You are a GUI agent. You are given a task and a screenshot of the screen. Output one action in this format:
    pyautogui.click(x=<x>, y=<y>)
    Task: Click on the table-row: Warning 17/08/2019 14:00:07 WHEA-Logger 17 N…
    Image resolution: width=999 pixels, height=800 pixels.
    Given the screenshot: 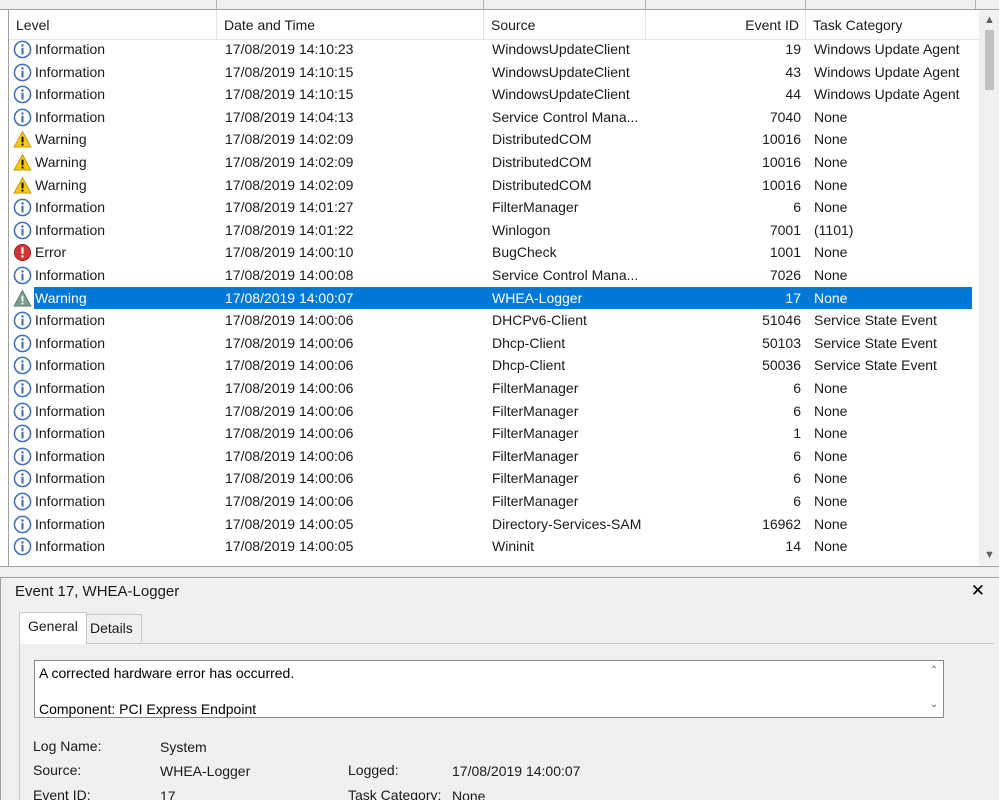 What is the action you would take?
    pyautogui.click(x=494, y=298)
    